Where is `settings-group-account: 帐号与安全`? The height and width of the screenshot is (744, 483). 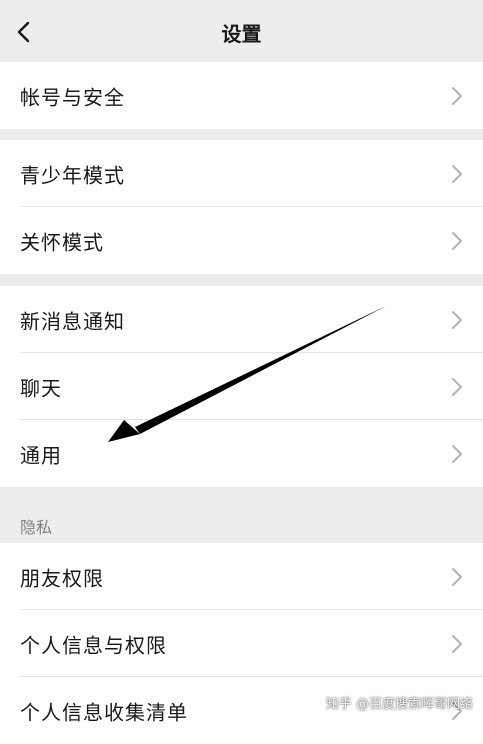 settings-group-account: 帐号与安全 is located at coordinates (241, 95).